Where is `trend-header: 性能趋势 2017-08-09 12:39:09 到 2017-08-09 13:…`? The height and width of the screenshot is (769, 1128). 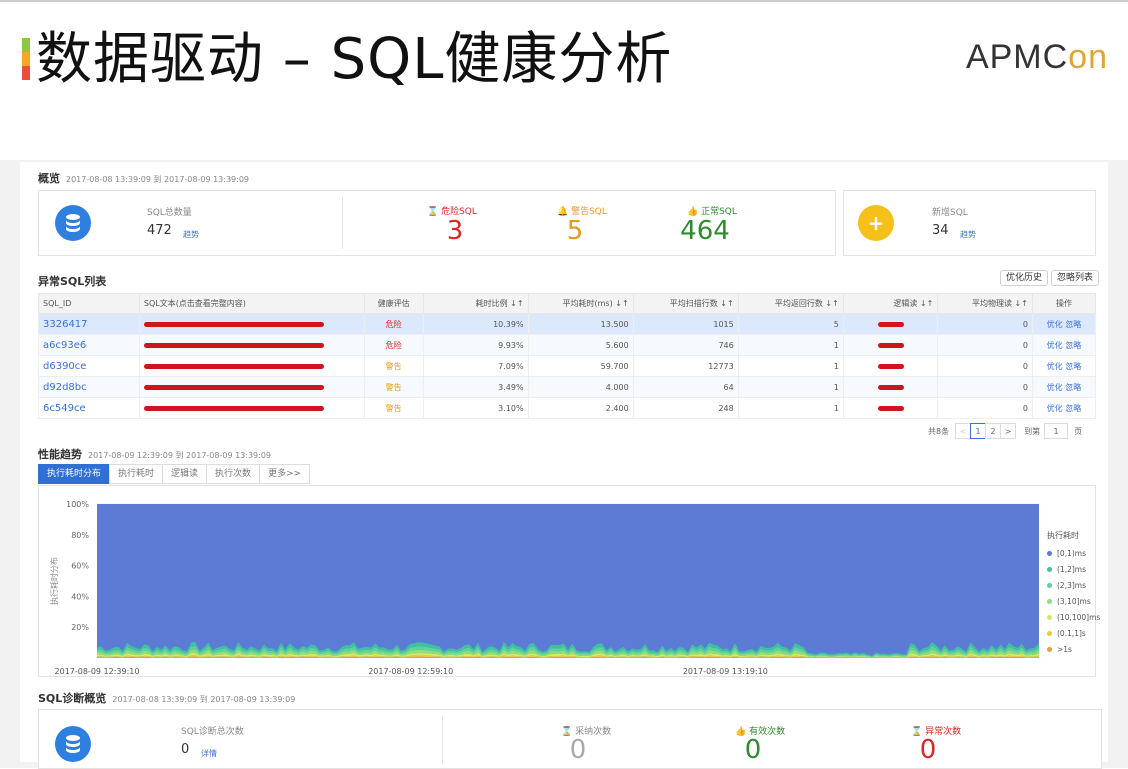
trend-header: 性能趋势 2017-08-09 12:39:09 到 2017-08-09 13:… is located at coordinates (155, 454).